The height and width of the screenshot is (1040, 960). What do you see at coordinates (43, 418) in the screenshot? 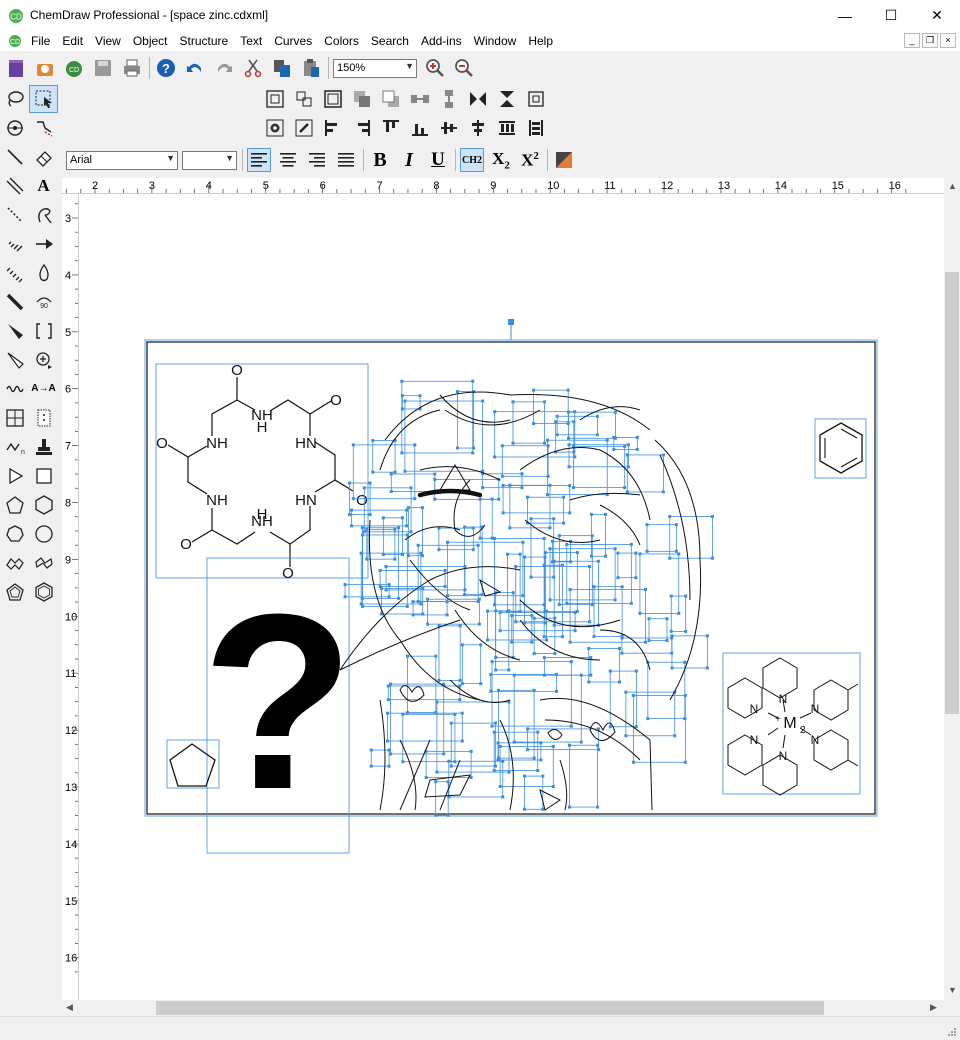
I see `tlc-plate-tool` at bounding box center [43, 418].